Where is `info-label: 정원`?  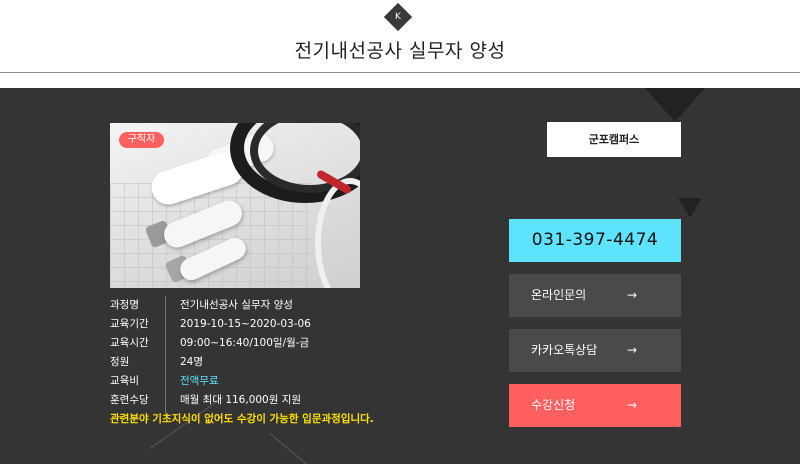 info-label: 정원 is located at coordinates (120, 362).